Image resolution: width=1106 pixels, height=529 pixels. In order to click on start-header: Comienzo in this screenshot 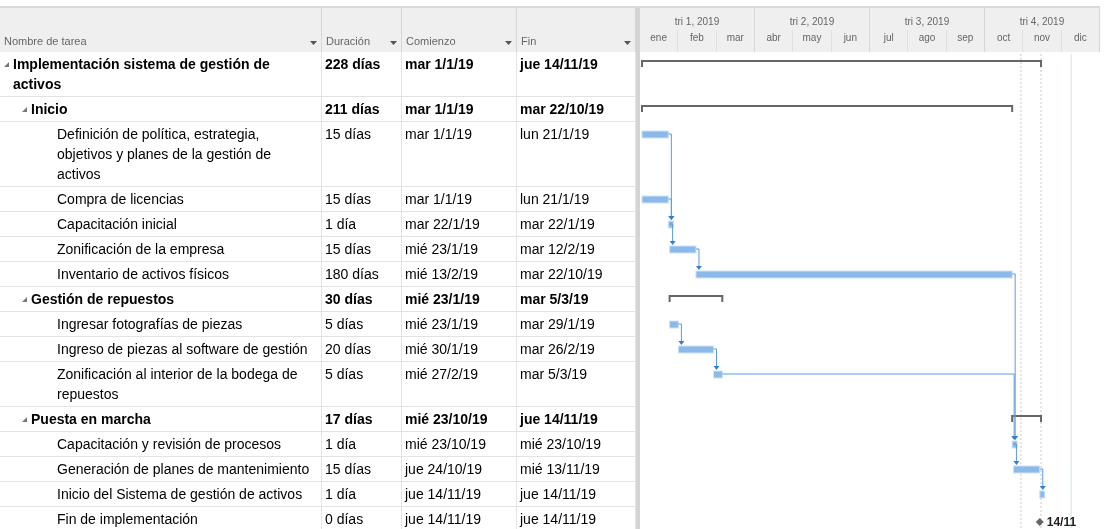, I will do `click(431, 40)`.